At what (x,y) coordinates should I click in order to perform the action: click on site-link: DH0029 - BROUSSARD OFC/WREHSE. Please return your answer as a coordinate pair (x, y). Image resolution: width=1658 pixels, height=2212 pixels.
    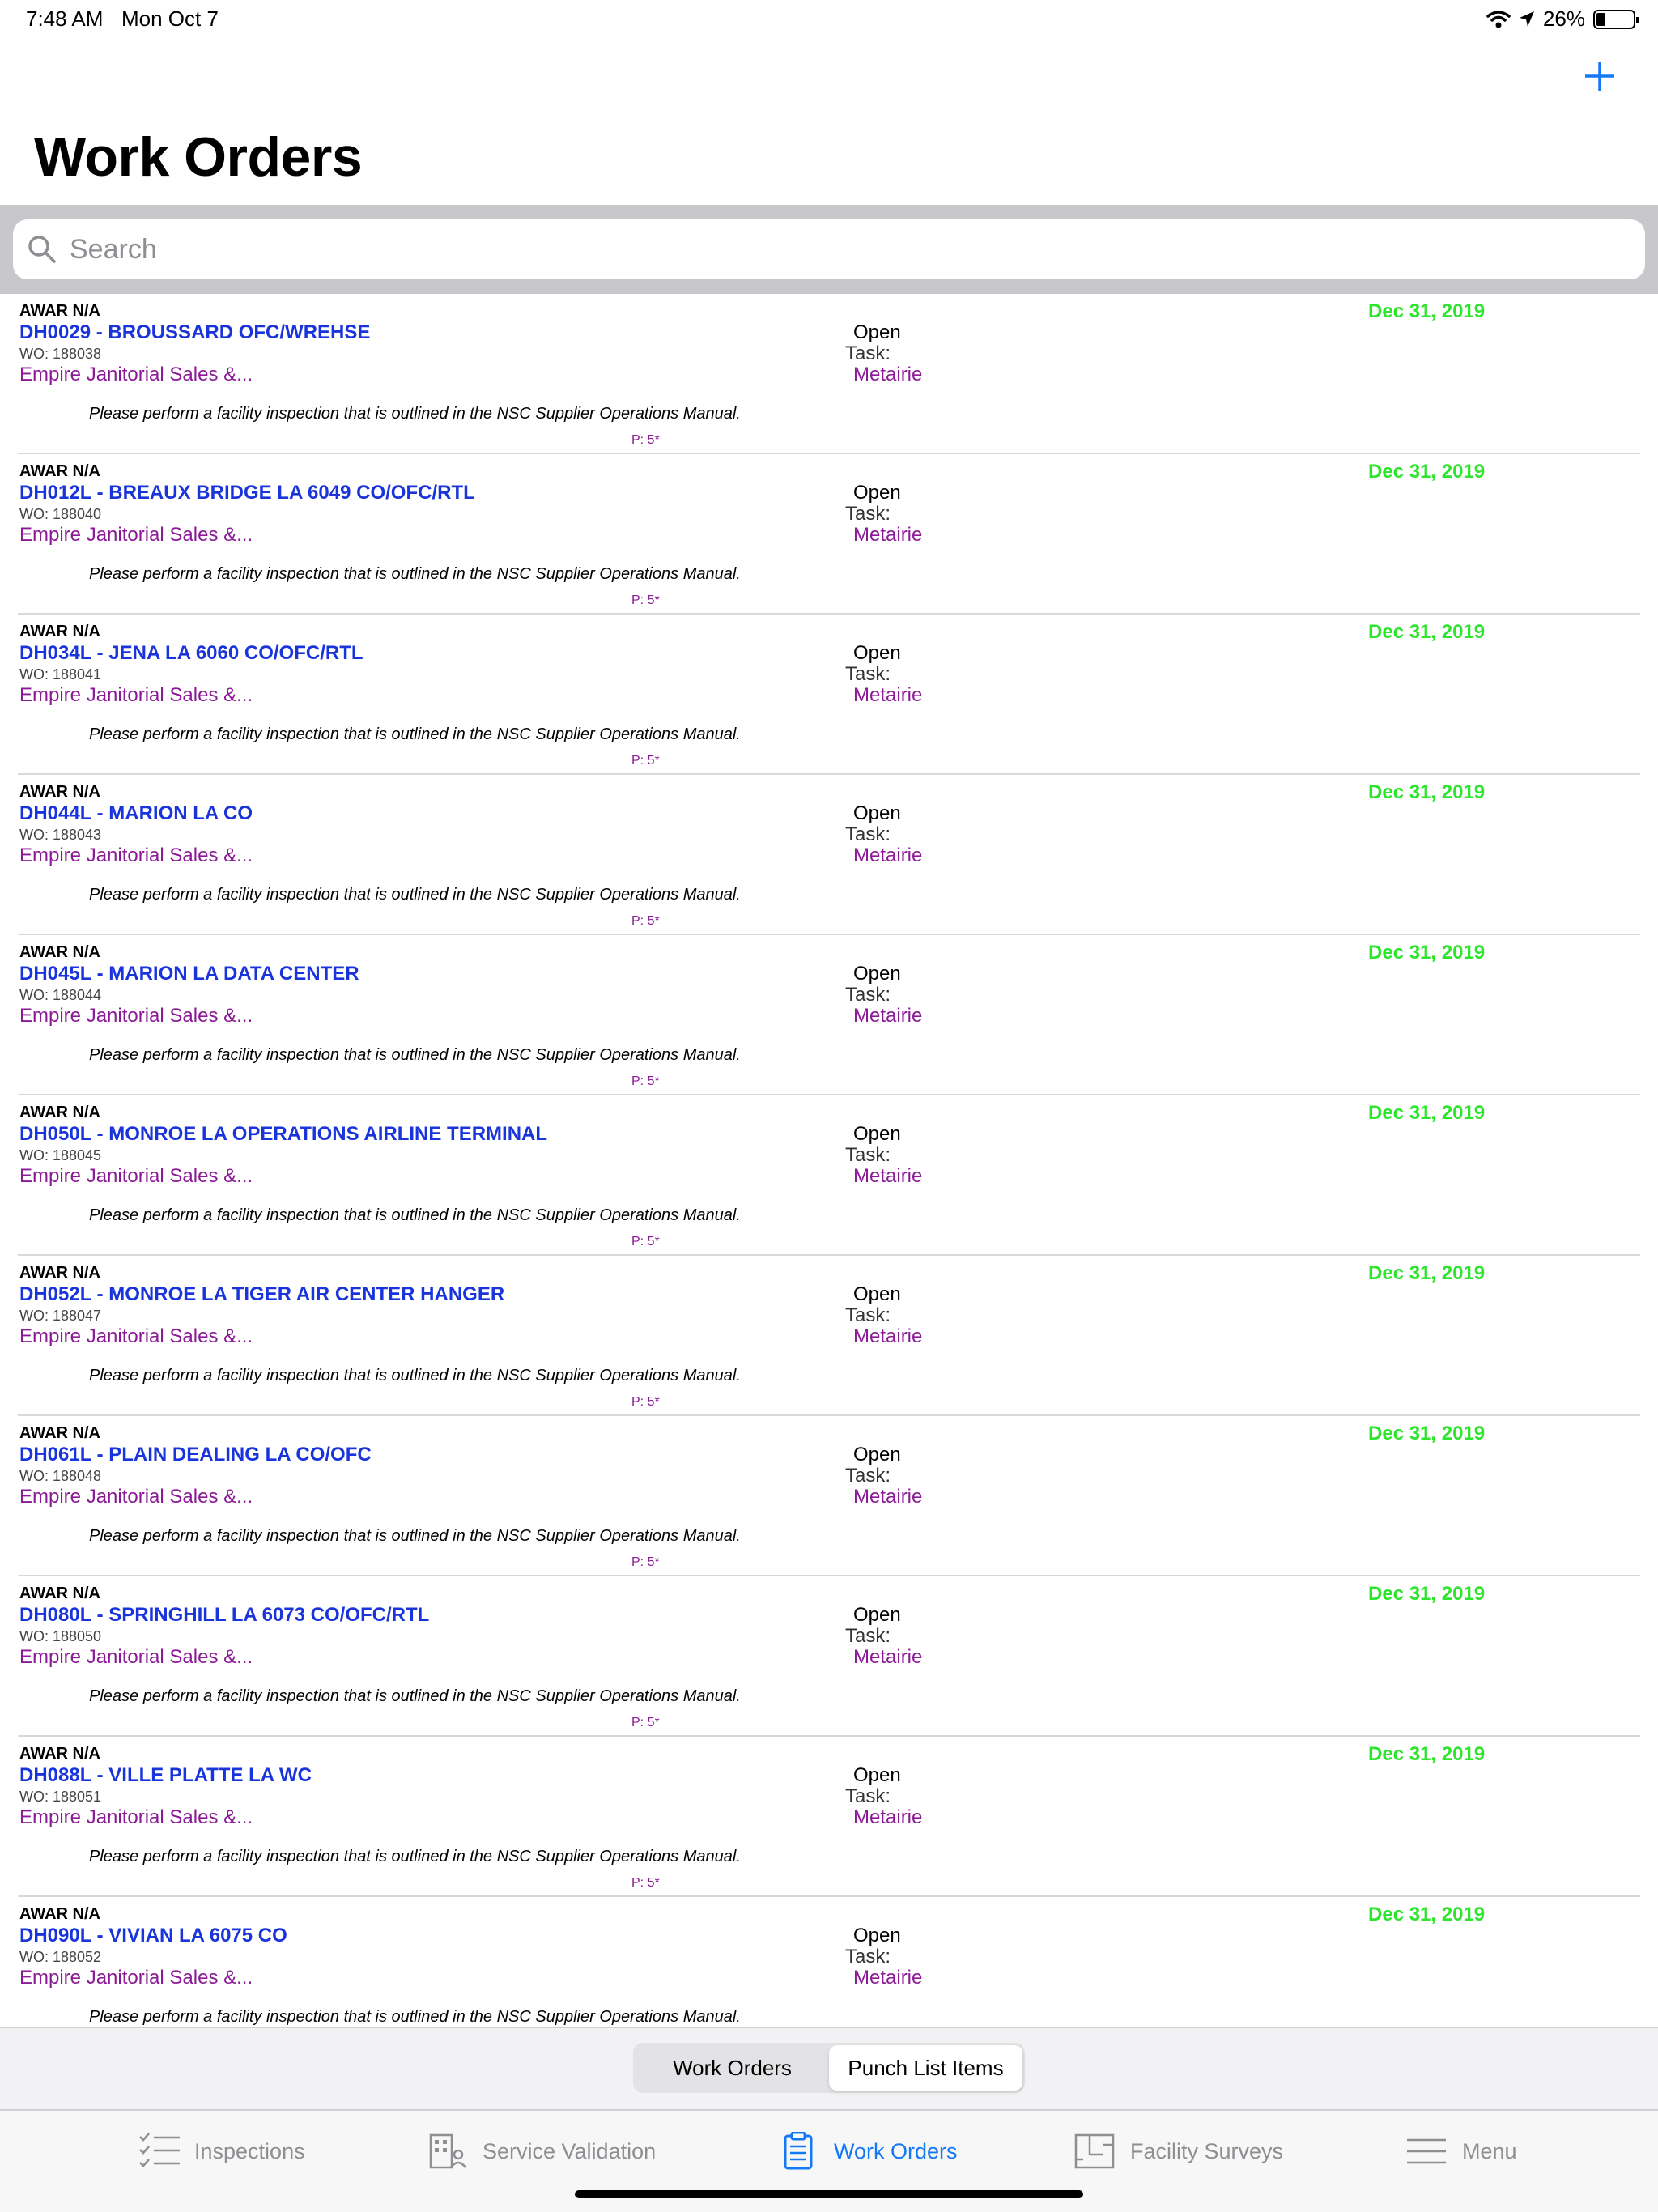
    Looking at the image, I should click on (194, 333).